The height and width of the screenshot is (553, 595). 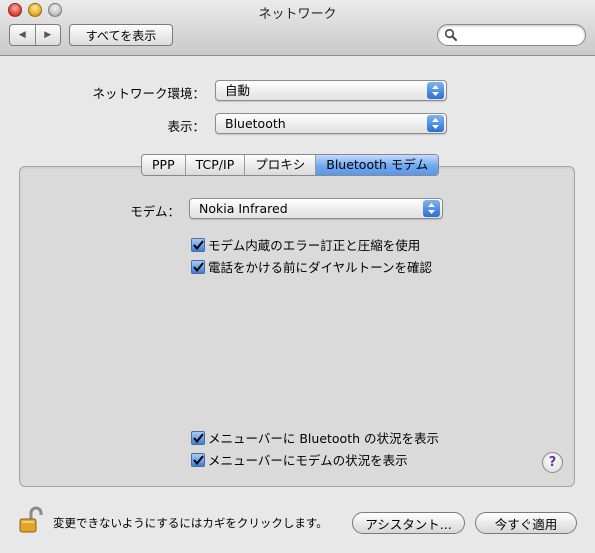 I want to click on search-field, so click(x=511, y=35).